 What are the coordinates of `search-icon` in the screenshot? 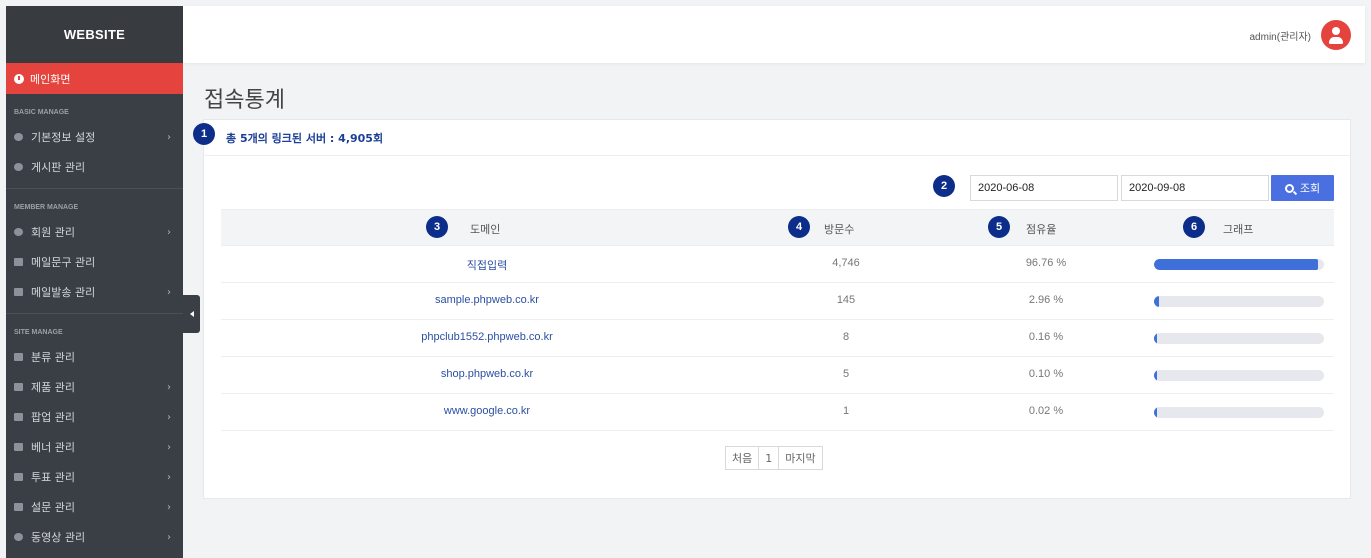 It's located at (1289, 188).